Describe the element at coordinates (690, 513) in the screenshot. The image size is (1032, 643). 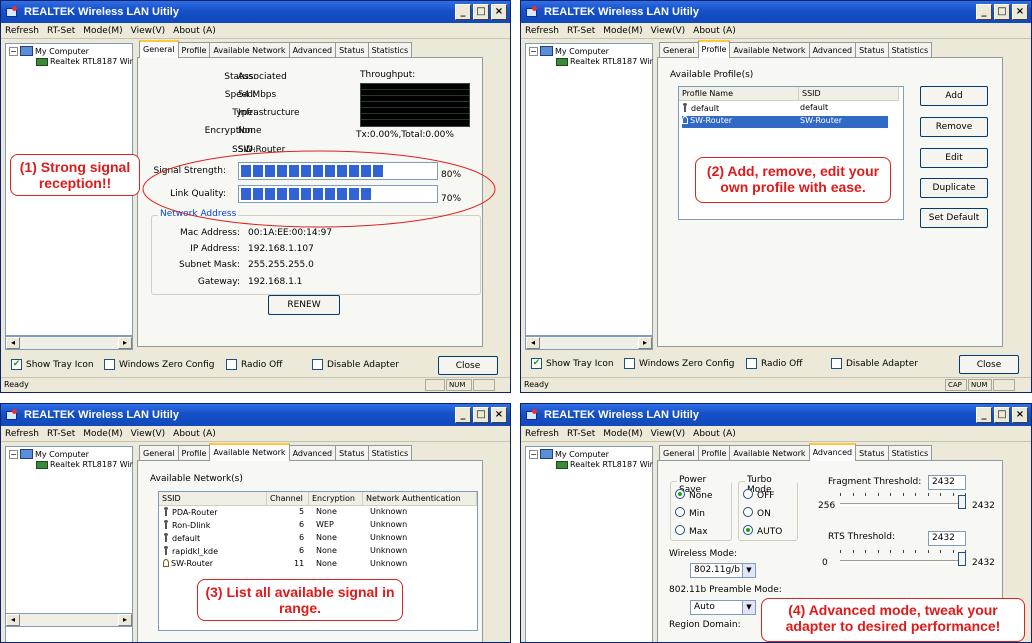
I see `ps-min-radio: Min` at that location.